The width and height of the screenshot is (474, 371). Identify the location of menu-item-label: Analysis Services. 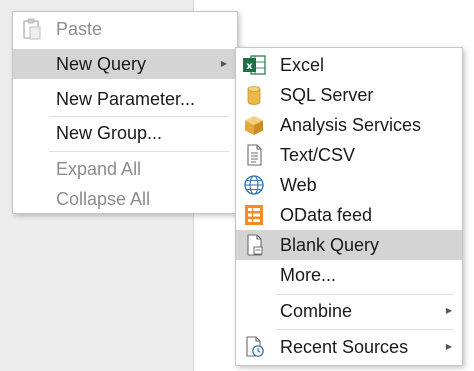
(351, 125).